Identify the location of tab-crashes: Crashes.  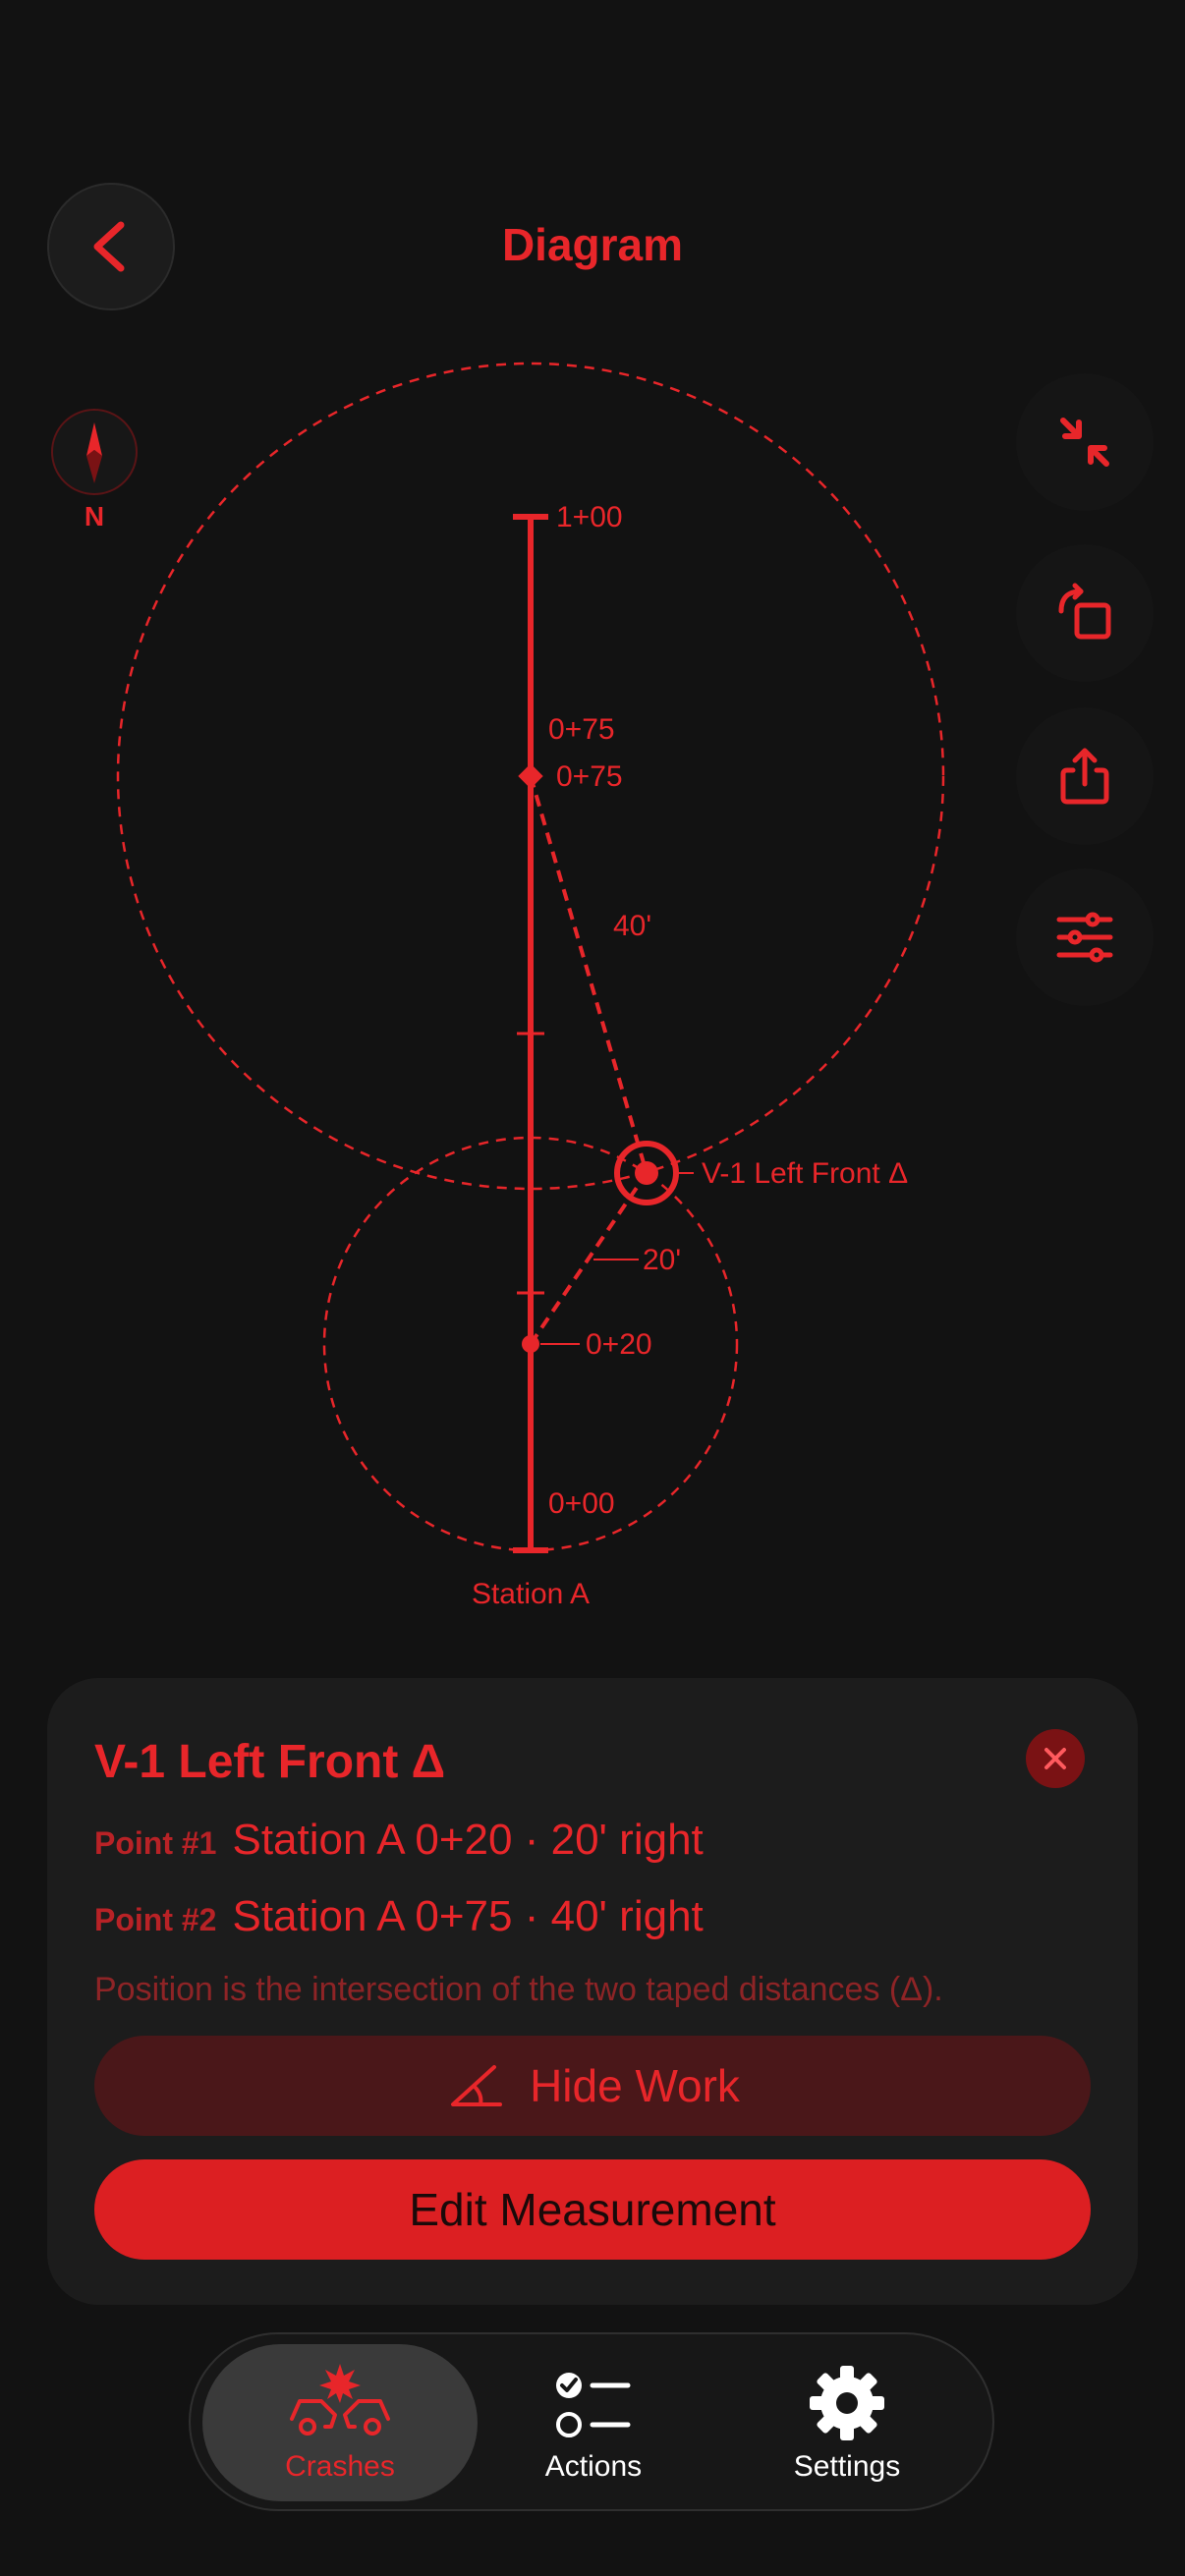
(340, 2422).